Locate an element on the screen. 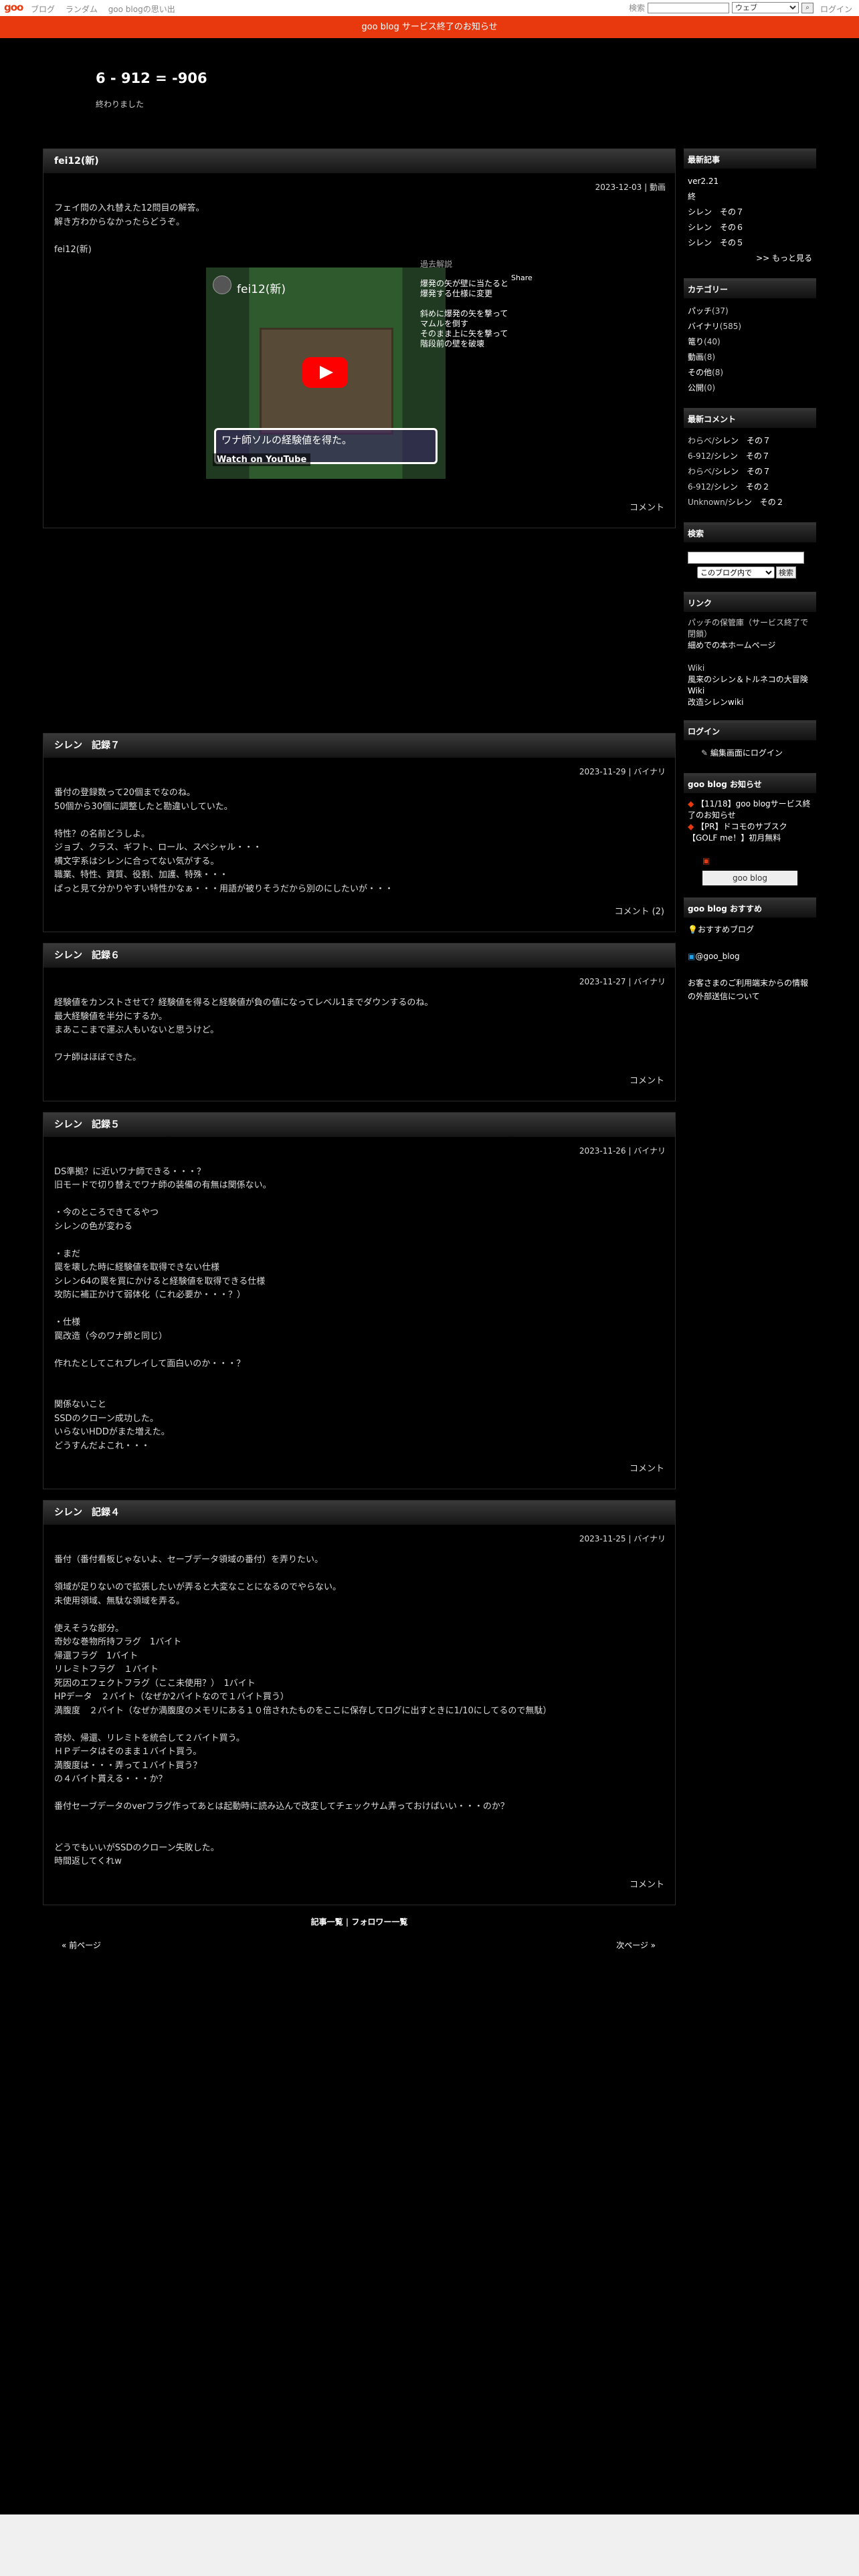 This screenshot has width=859, height=2576. entry-title: シレン 記録７ is located at coordinates (359, 746).